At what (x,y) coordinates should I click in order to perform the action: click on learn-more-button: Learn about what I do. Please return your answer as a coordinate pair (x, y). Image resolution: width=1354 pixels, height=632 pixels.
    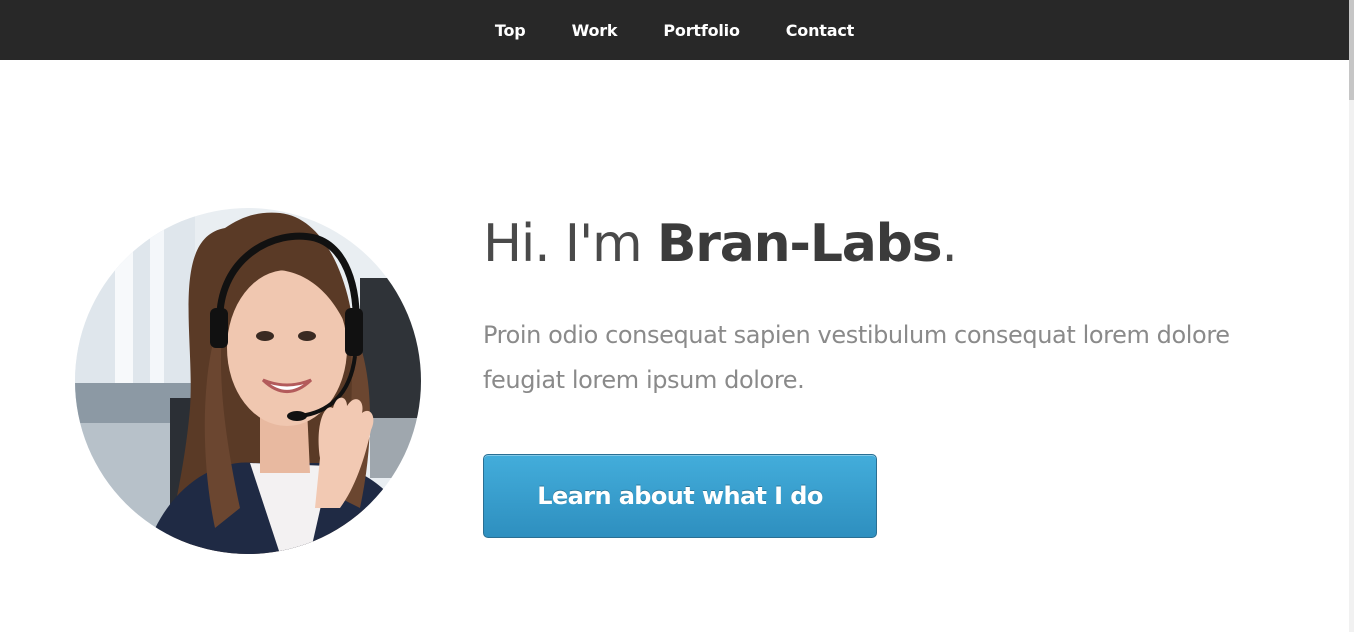
    Looking at the image, I should click on (680, 496).